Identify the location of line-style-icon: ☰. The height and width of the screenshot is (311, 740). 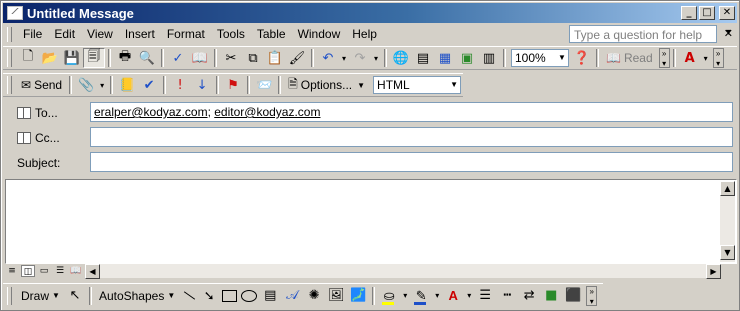
(485, 296).